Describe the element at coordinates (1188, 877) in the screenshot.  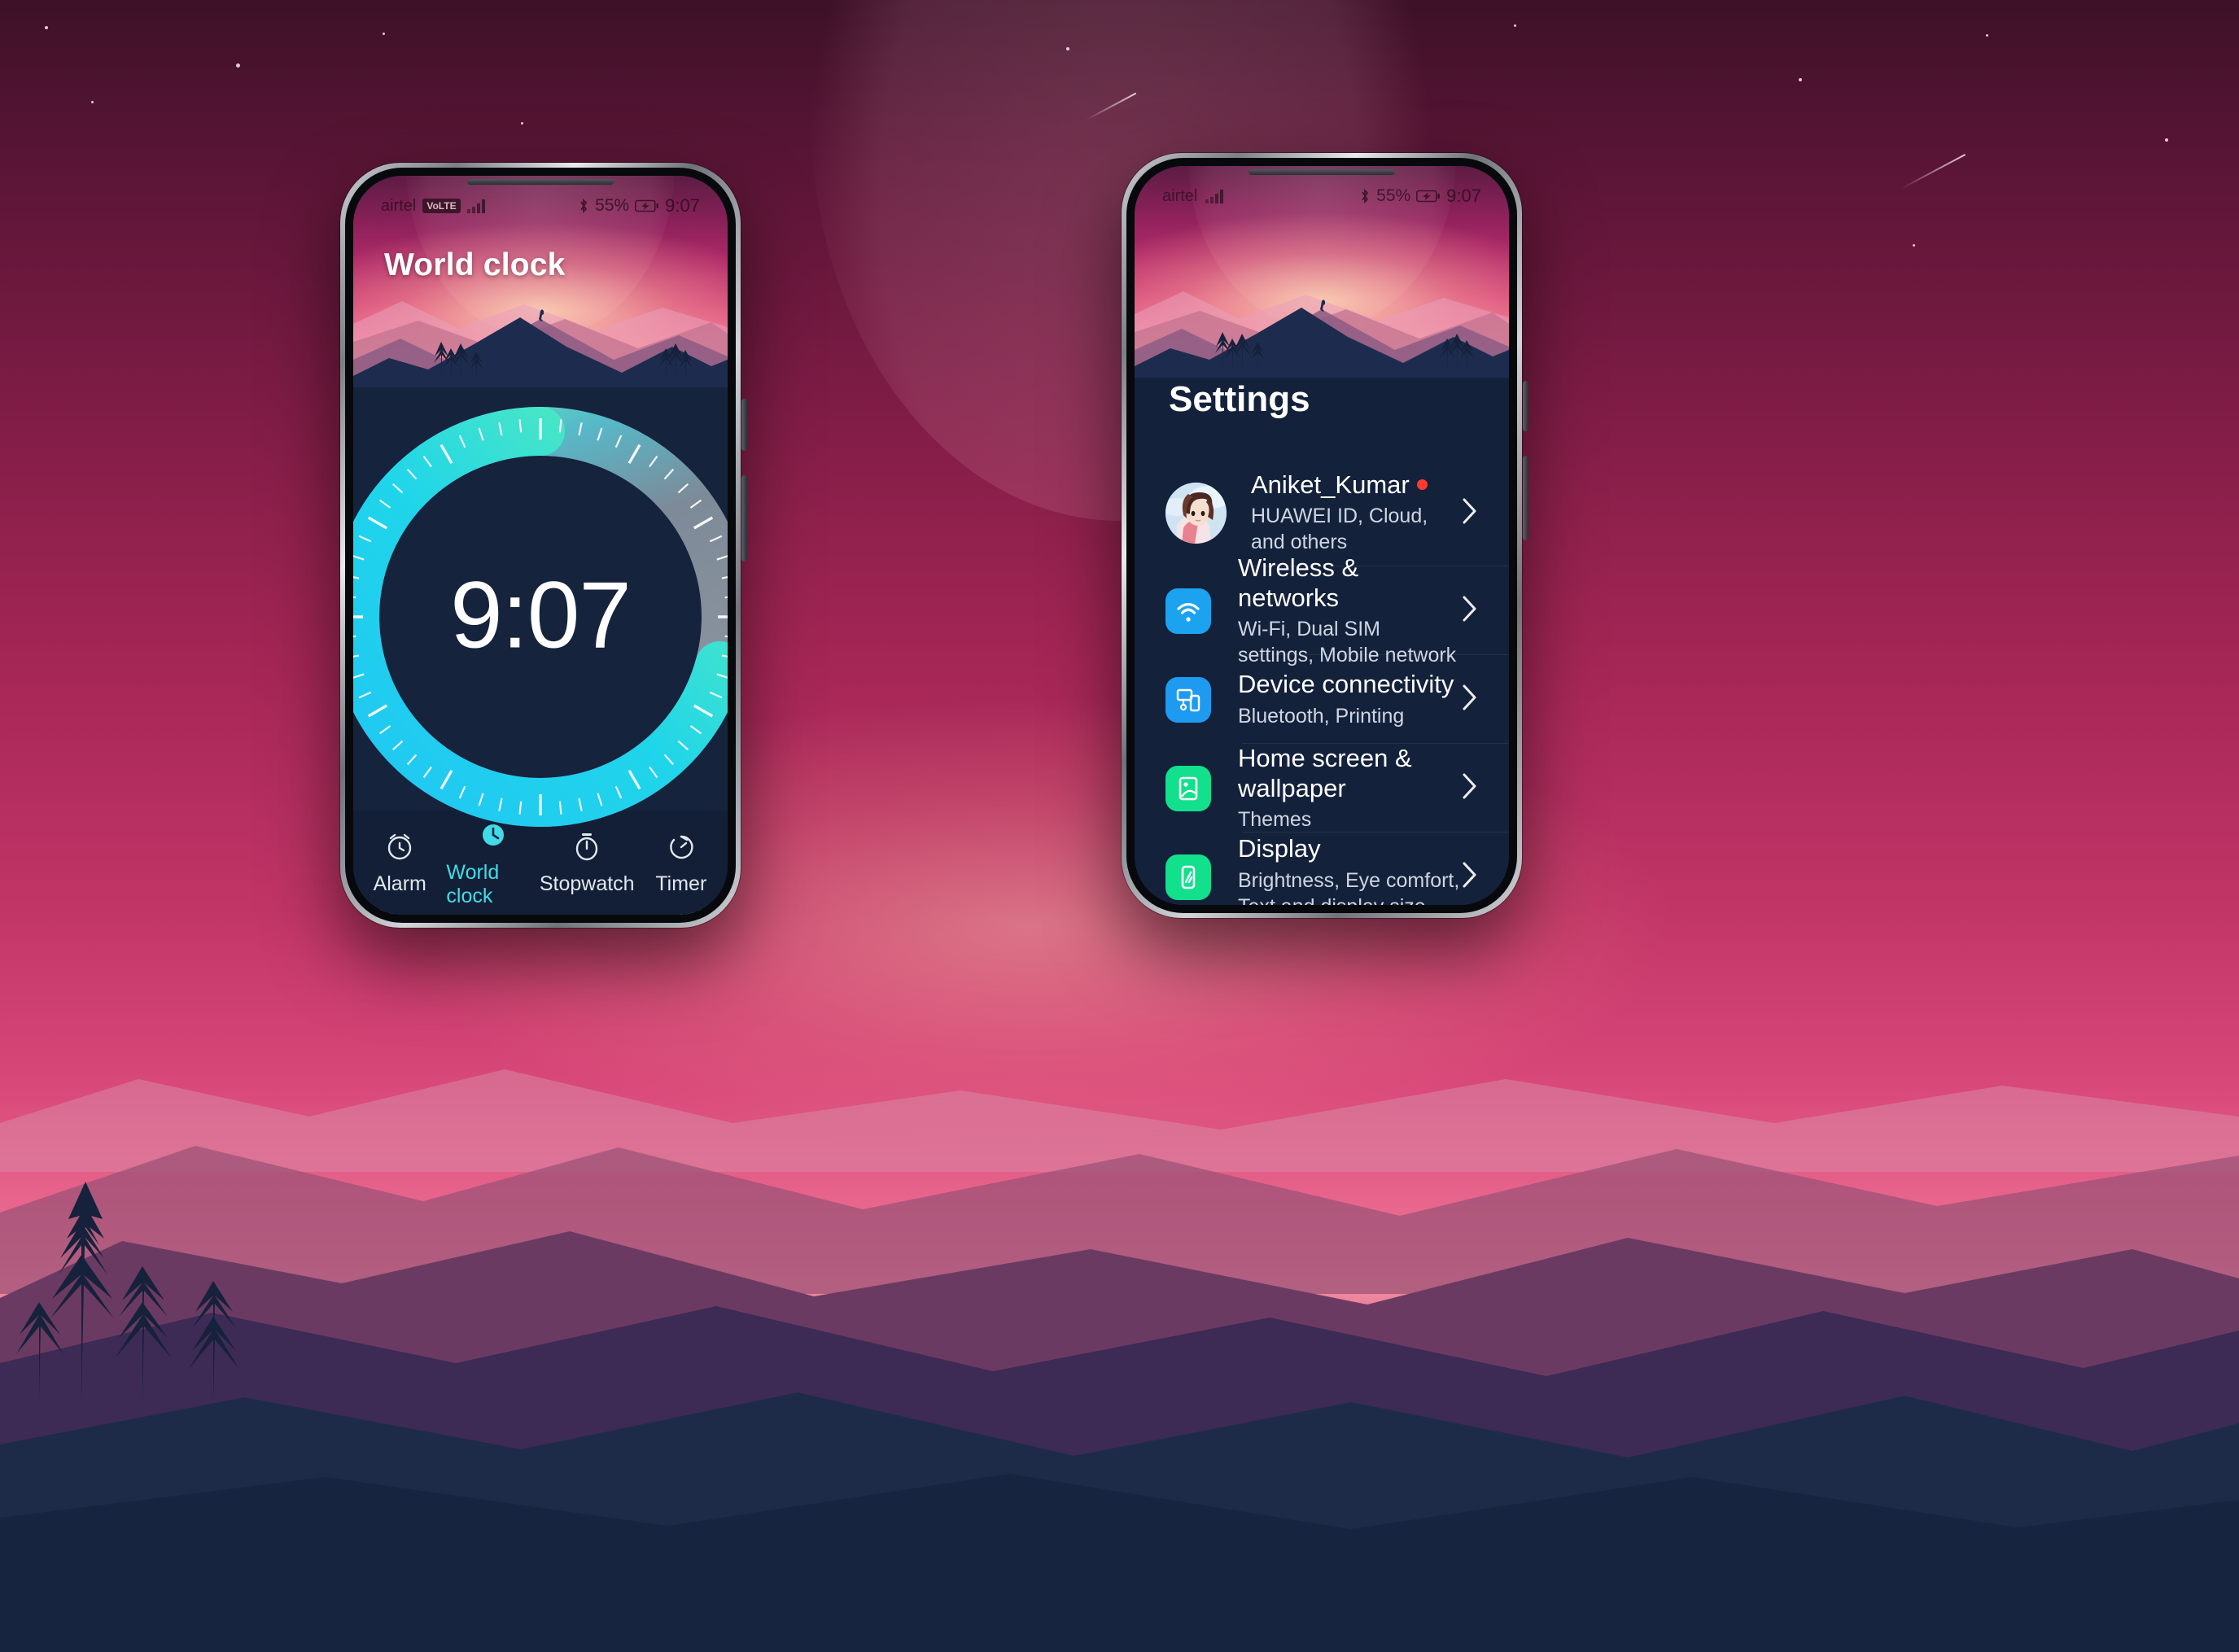
I see `display-icon` at that location.